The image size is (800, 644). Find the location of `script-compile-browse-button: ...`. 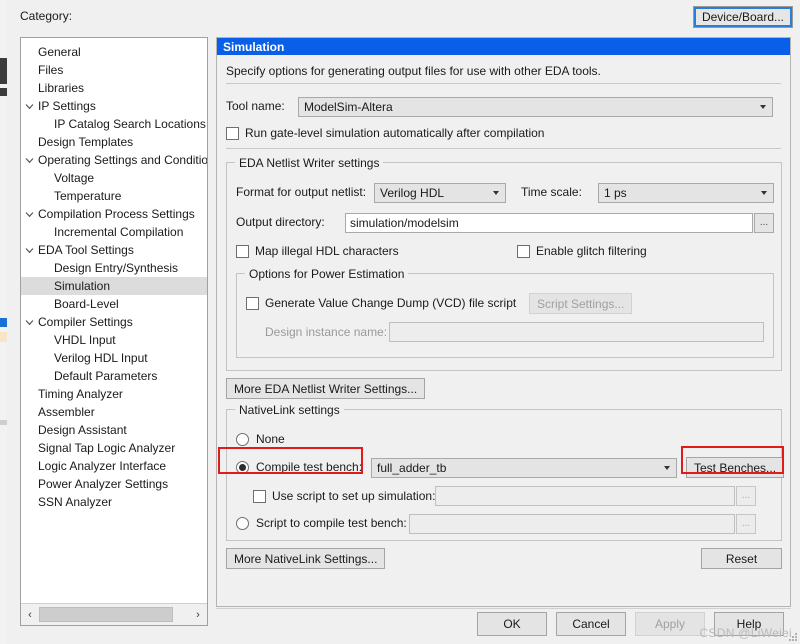

script-compile-browse-button: ... is located at coordinates (746, 524).